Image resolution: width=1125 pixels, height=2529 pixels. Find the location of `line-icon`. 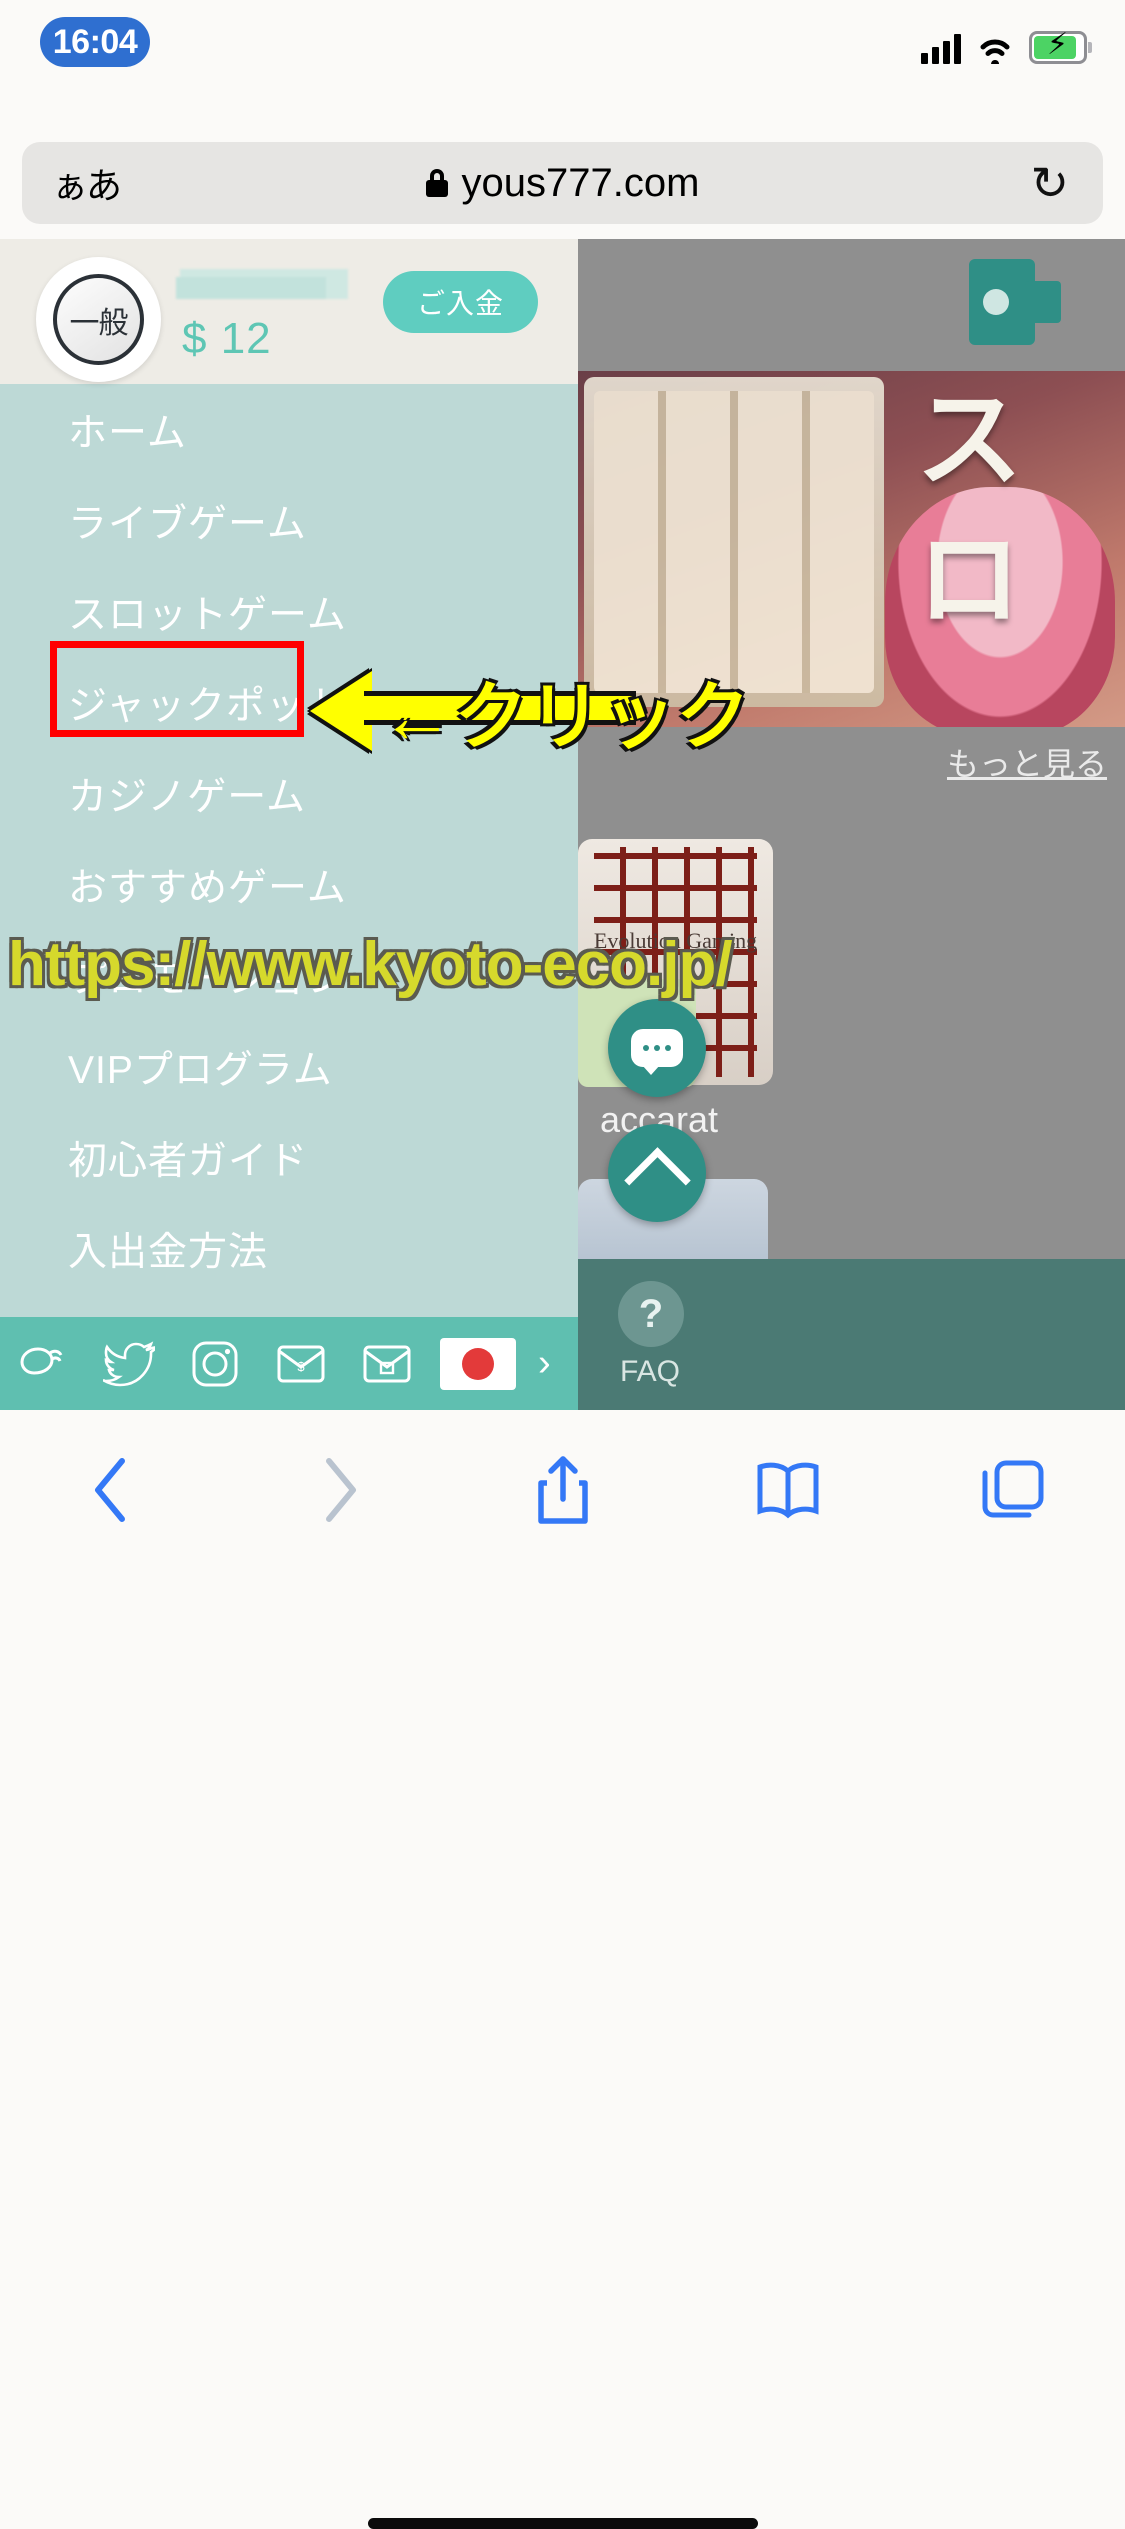

line-icon is located at coordinates (43, 1364).